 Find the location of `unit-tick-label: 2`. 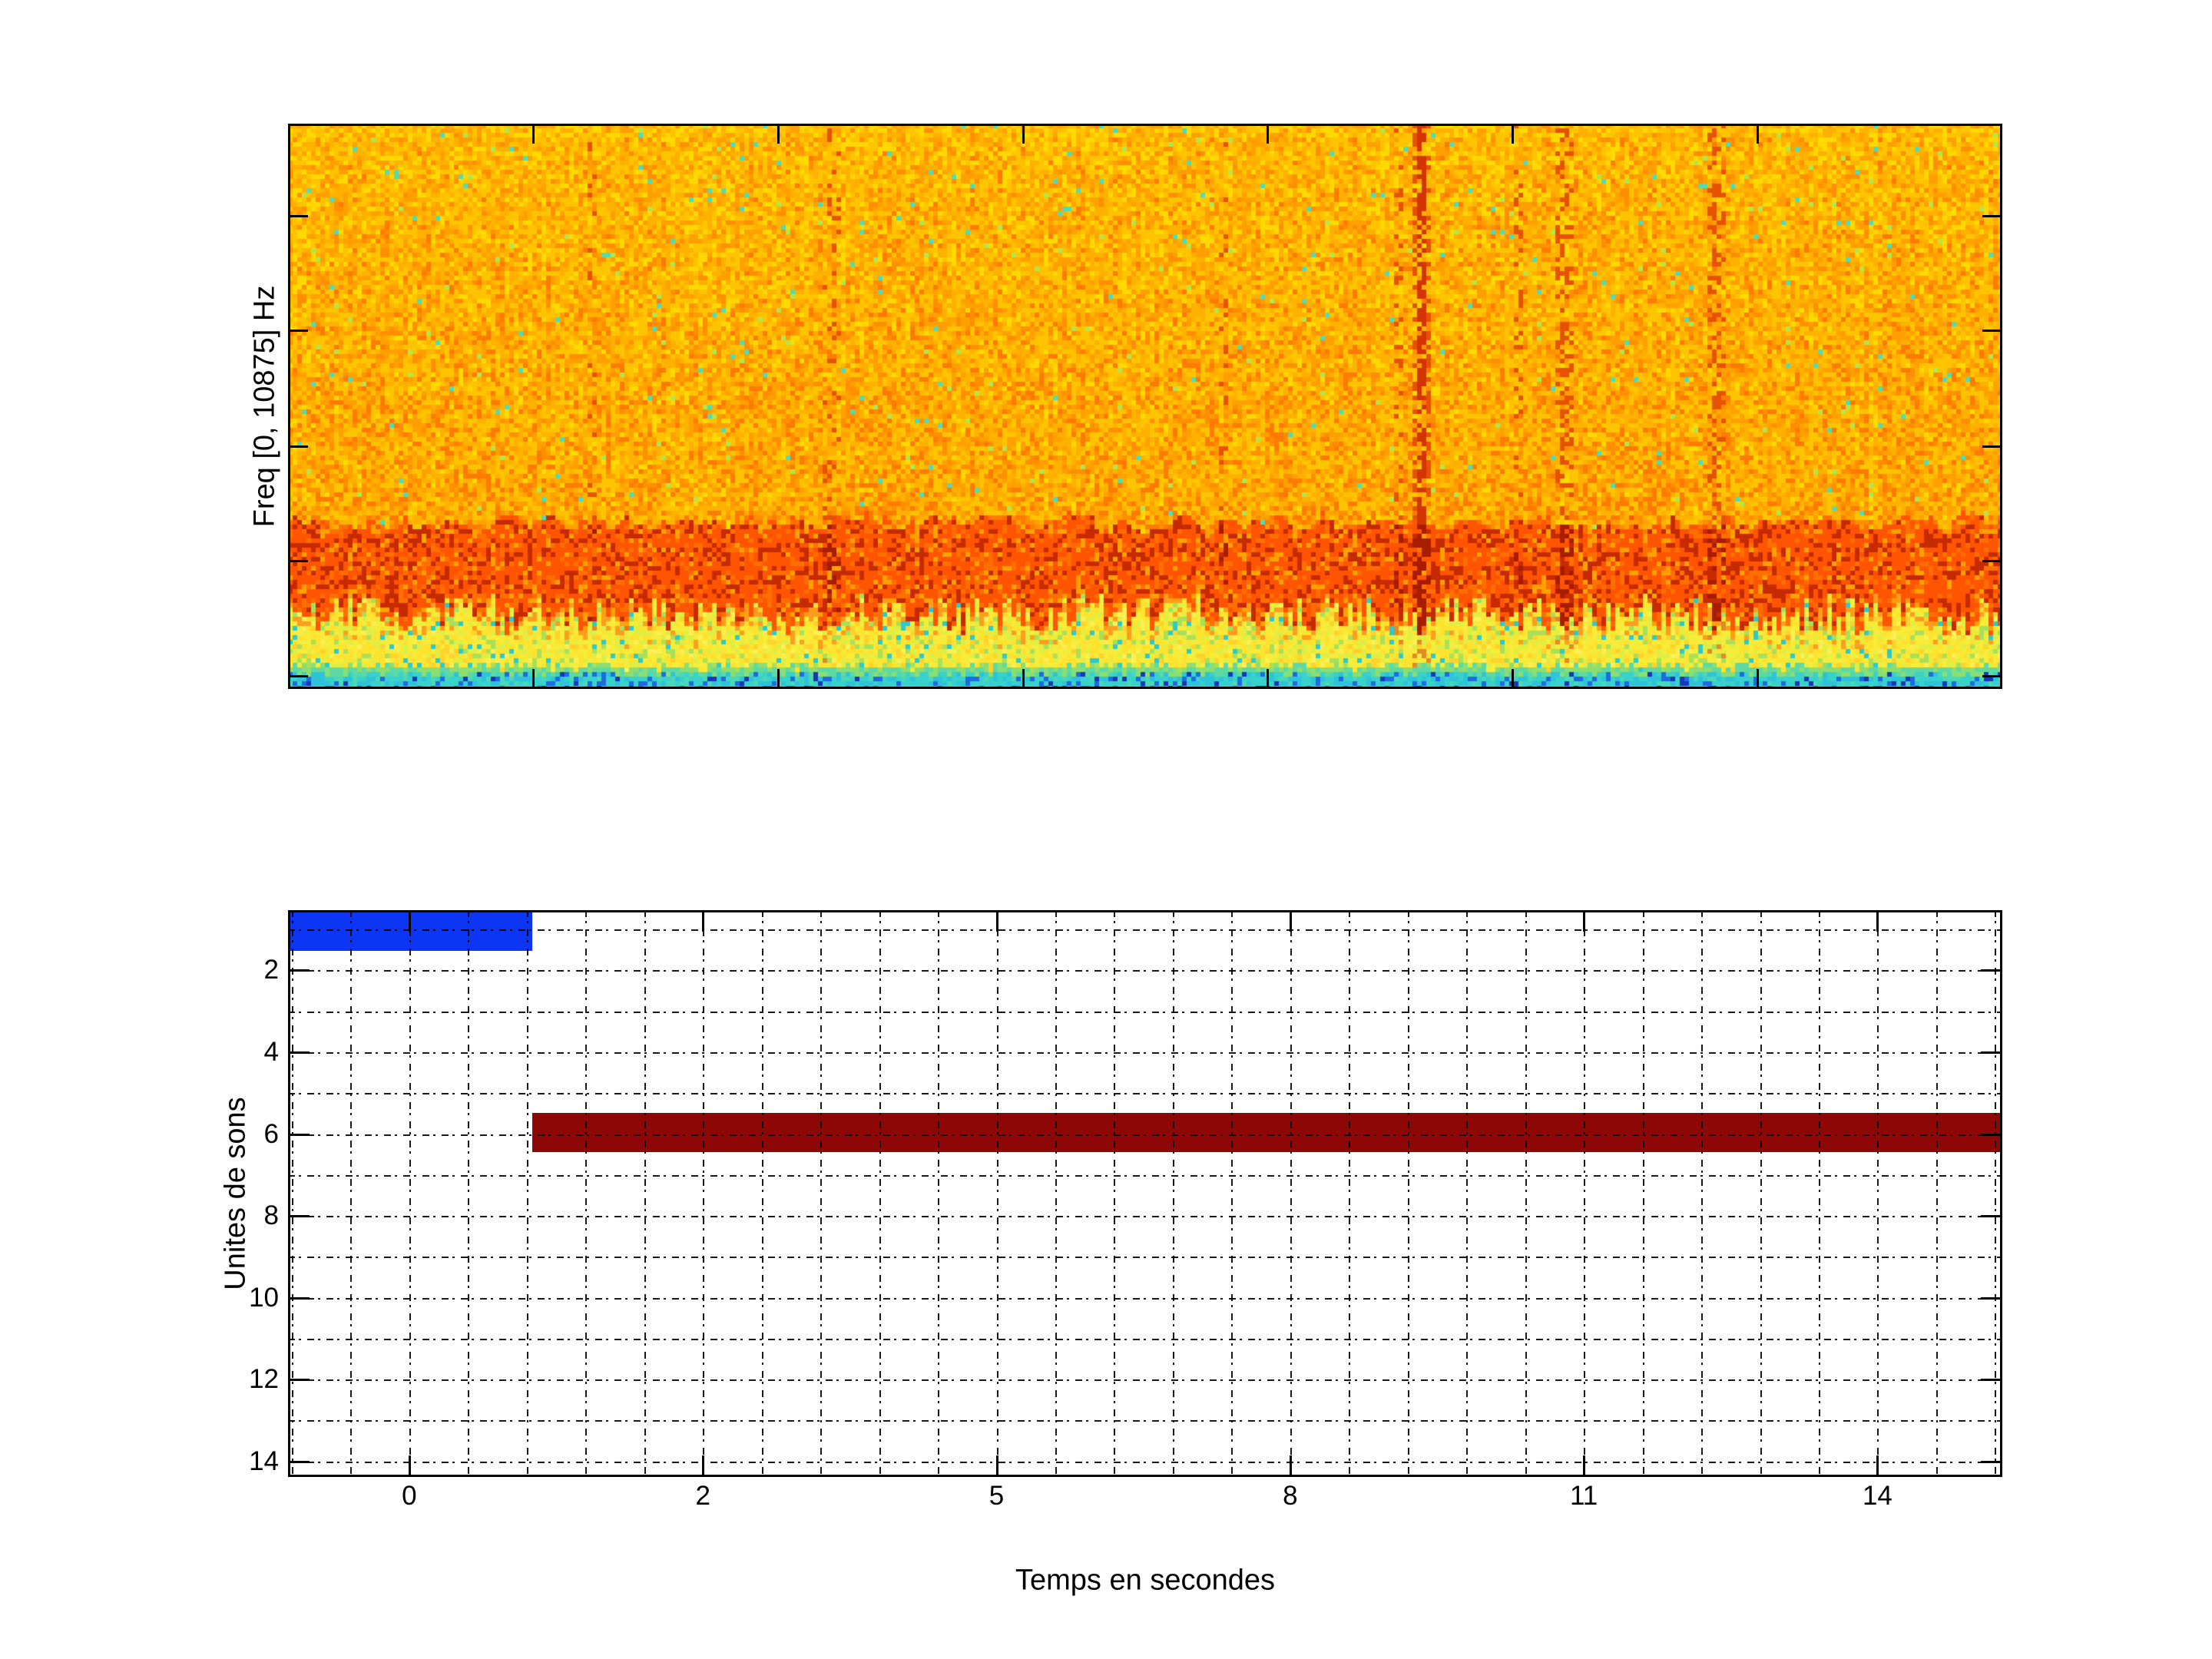

unit-tick-label: 2 is located at coordinates (271, 970).